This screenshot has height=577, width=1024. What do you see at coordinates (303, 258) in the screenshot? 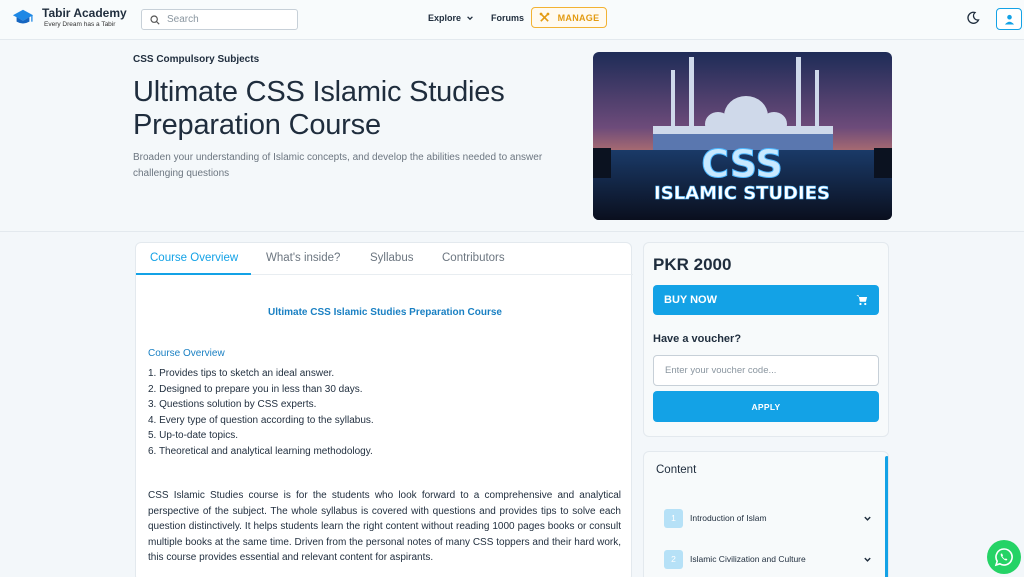
I see `tab-whats-inside: What's inside?` at bounding box center [303, 258].